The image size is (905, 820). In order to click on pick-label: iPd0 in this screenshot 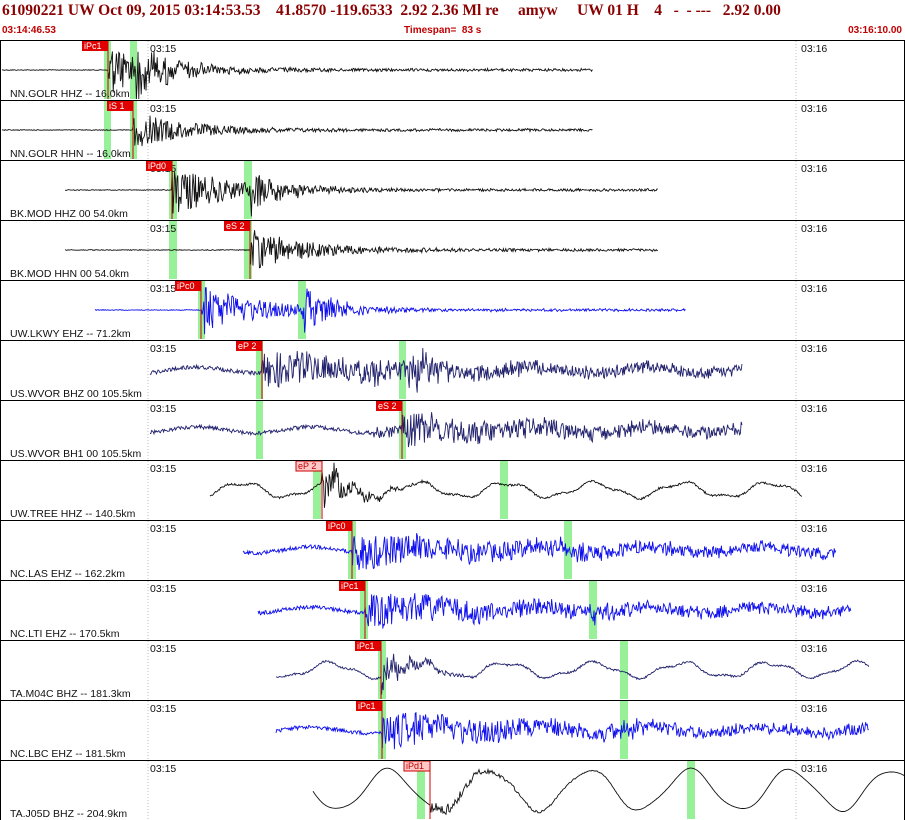, I will do `click(157, 166)`.